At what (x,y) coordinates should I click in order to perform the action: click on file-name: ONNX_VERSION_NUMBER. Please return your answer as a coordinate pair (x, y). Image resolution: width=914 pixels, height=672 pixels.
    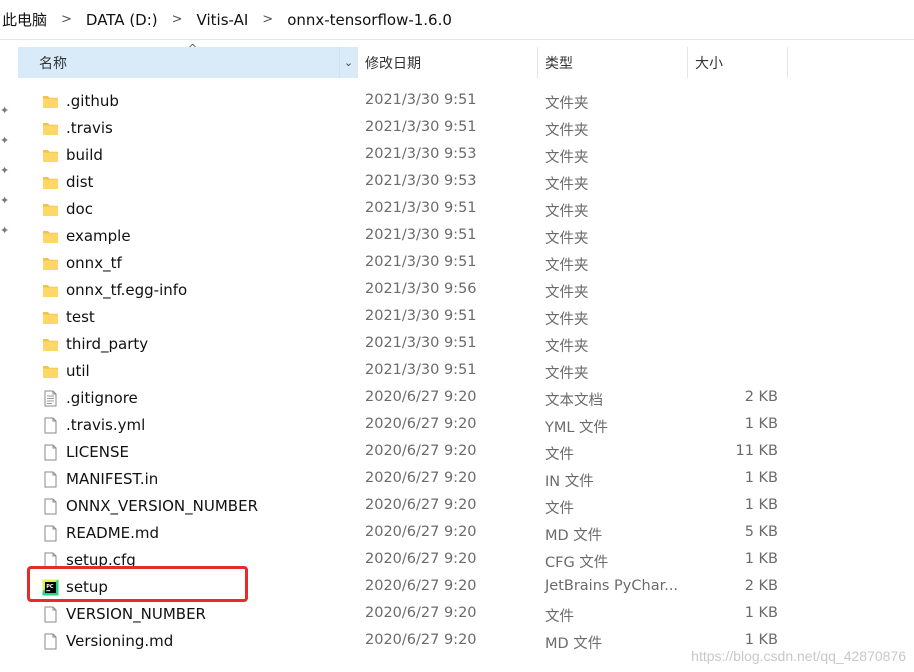
    Looking at the image, I should click on (162, 506).